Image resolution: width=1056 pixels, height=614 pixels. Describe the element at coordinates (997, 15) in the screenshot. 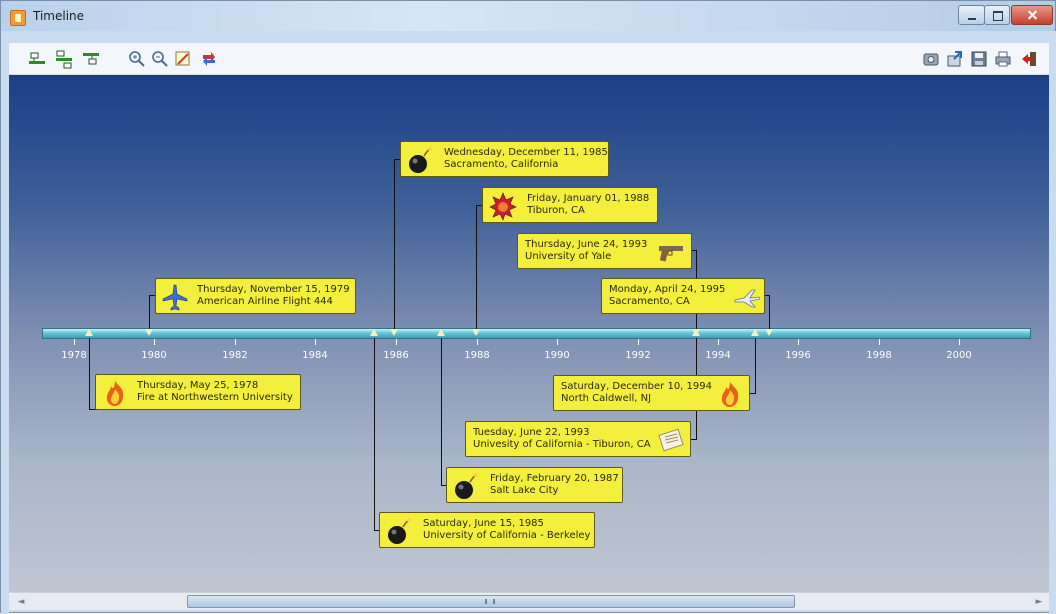

I see `maximize-button` at that location.